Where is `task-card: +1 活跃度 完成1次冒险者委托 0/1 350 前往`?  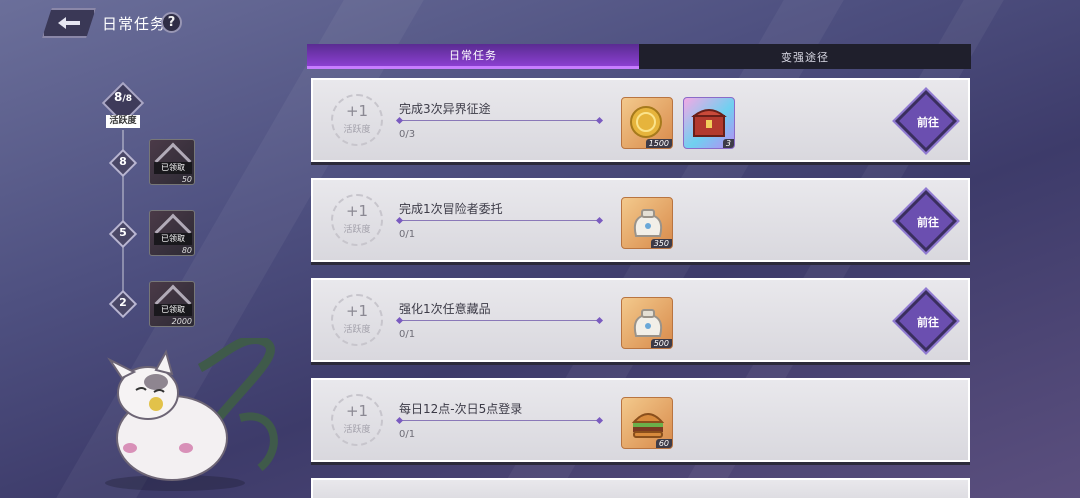 task-card: +1 活跃度 完成1次冒险者委托 0/1 350 前往 is located at coordinates (640, 220).